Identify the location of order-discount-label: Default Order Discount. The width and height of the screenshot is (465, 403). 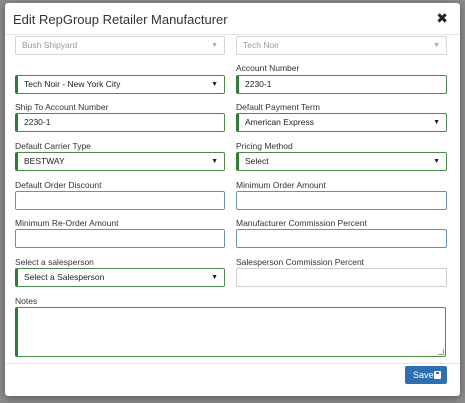
(58, 185).